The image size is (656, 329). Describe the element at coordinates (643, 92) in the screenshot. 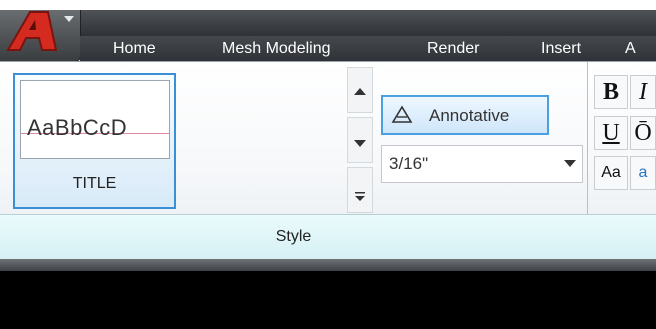

I see `italic-button: I` at that location.